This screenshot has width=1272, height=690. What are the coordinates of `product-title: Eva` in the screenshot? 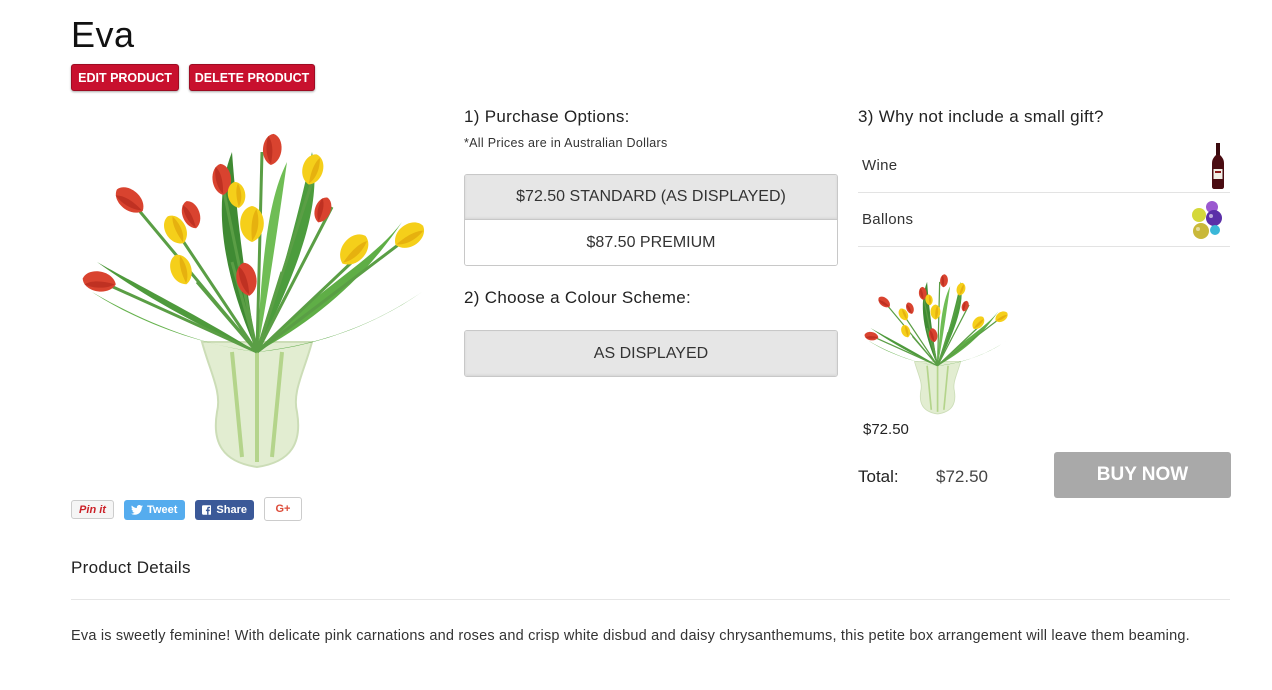 It's located at (103, 34).